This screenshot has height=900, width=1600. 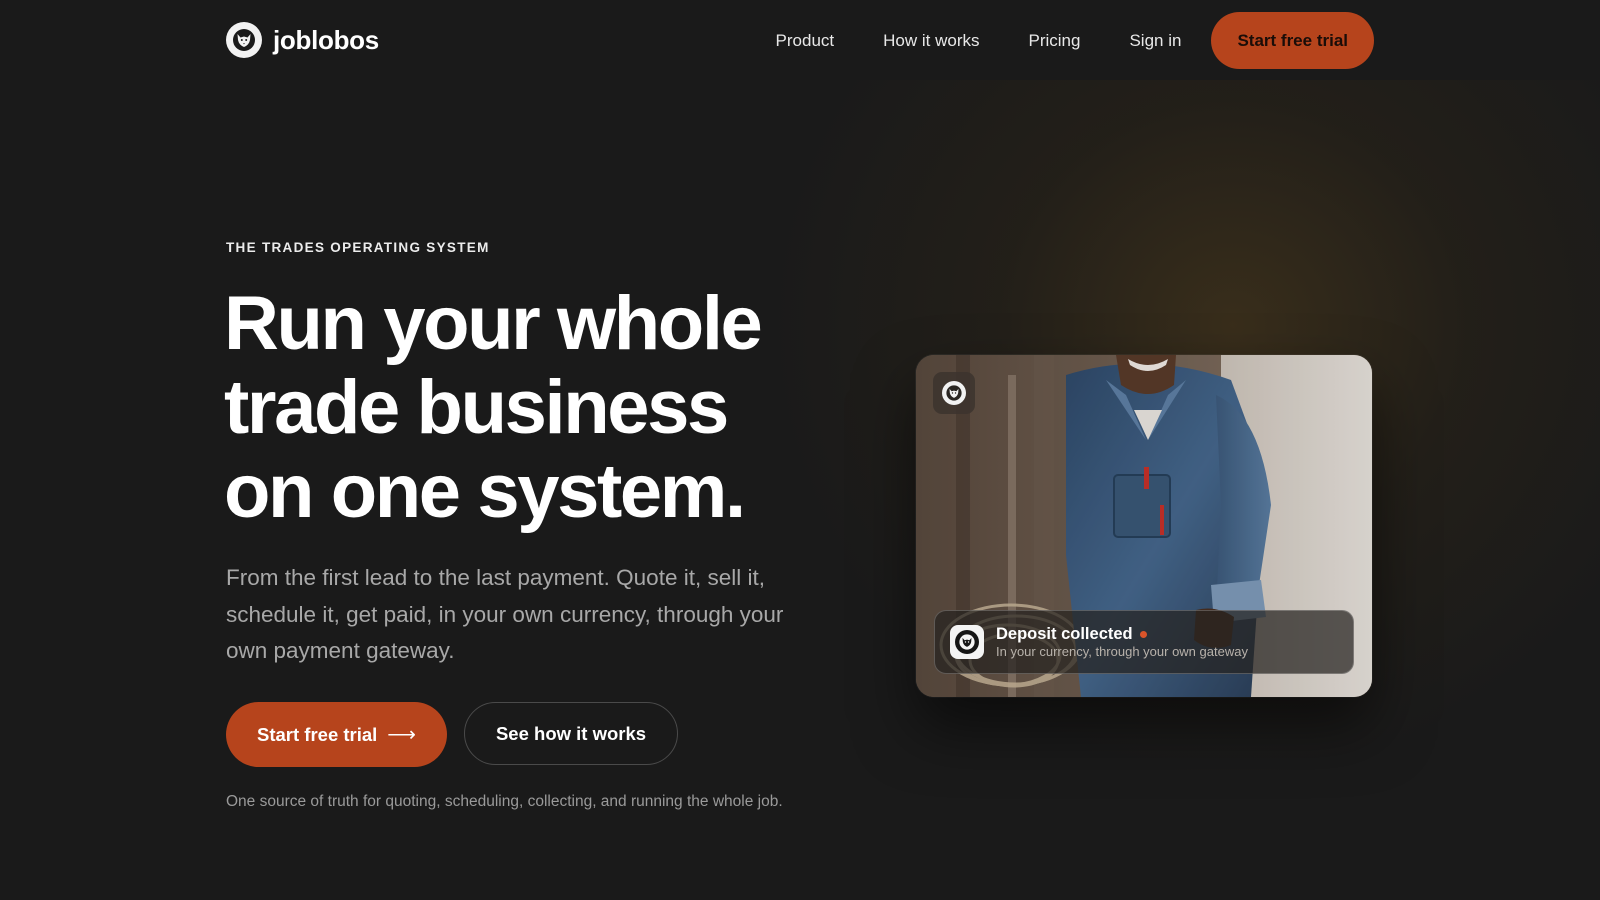 I want to click on nav-link-sign-in: Sign in, so click(x=1155, y=41).